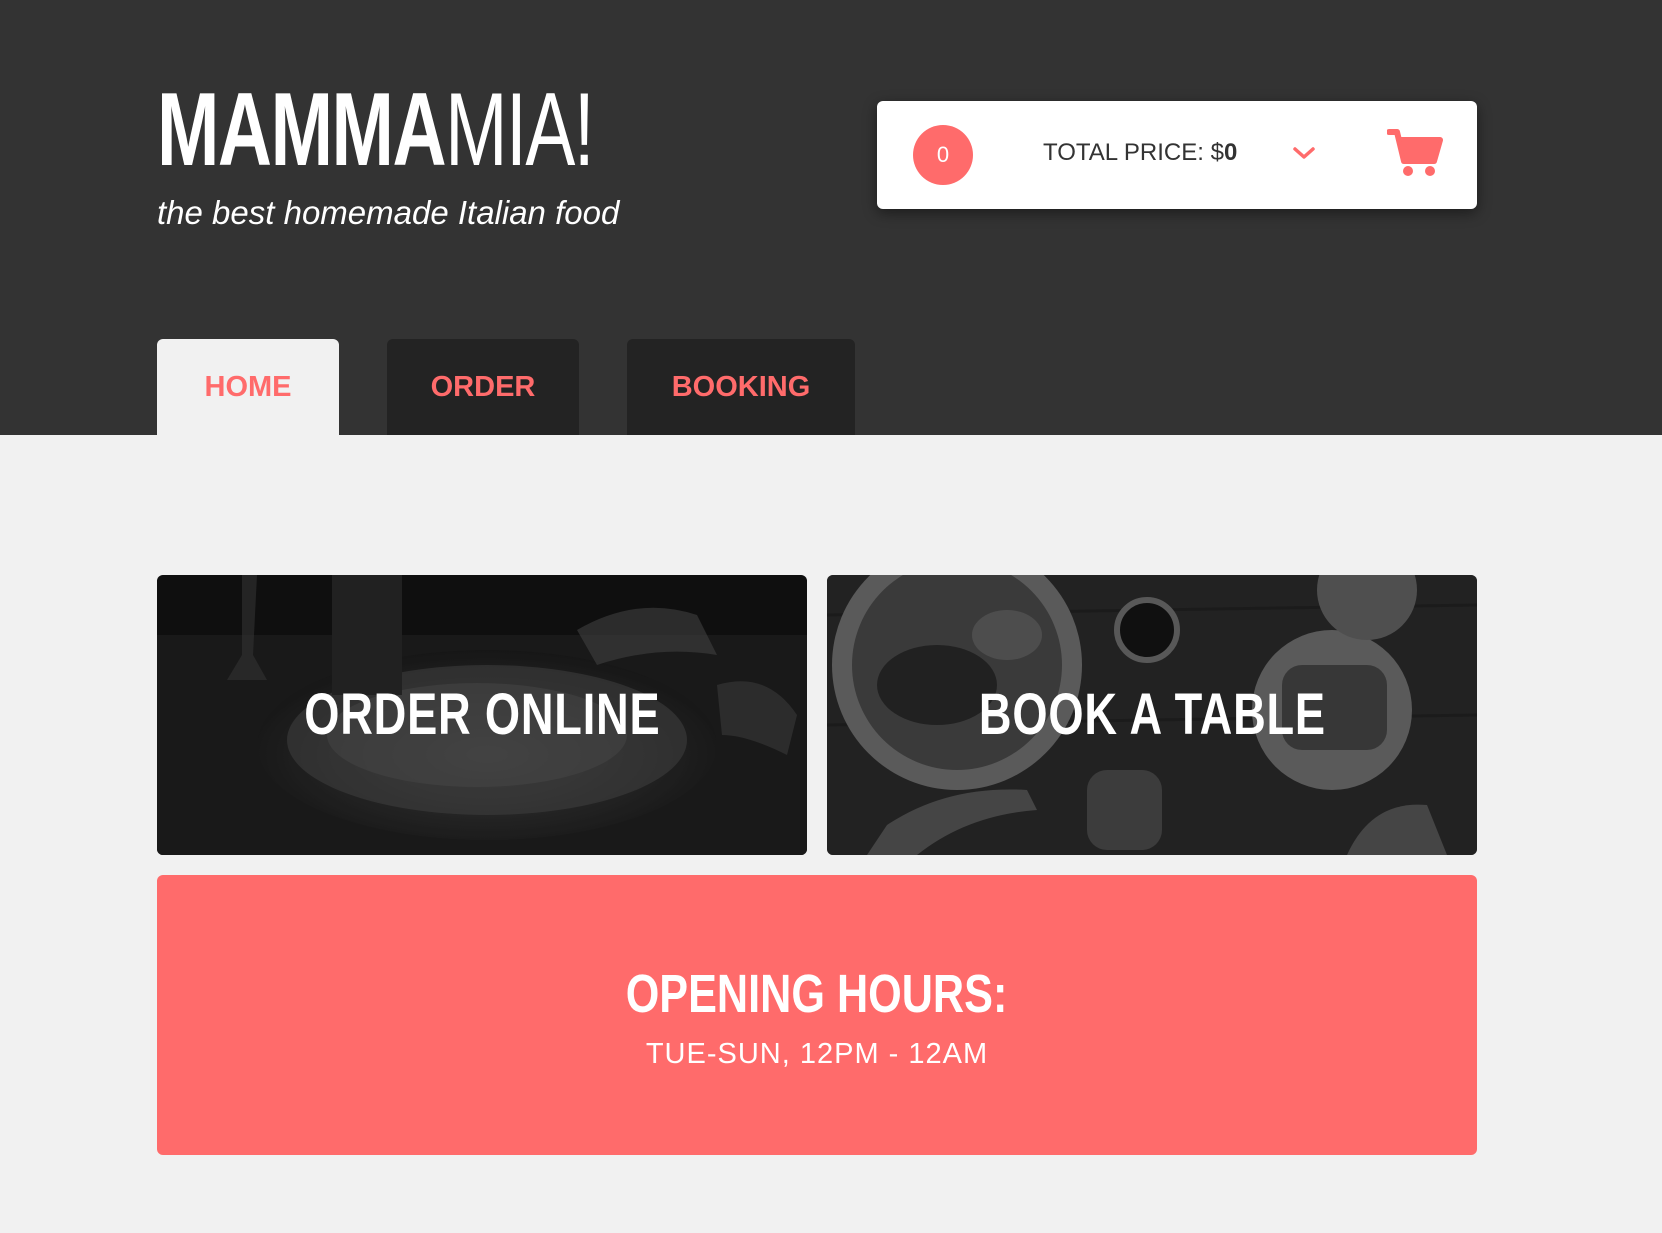 The width and height of the screenshot is (1662, 1233). Describe the element at coordinates (1133, 152) in the screenshot. I see `cart-total-label: TOTAL PRICE: $` at that location.